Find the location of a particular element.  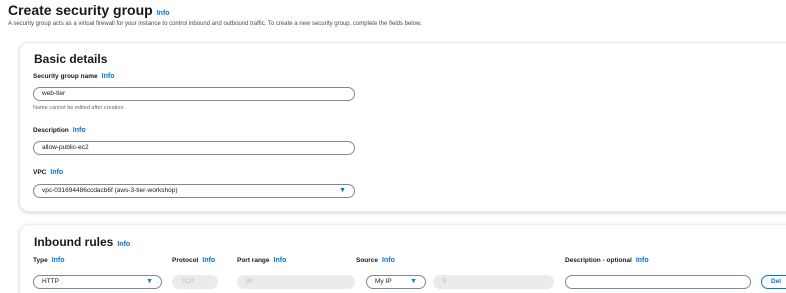

inbound-rules-title: Inbound rules Info is located at coordinates (82, 242).